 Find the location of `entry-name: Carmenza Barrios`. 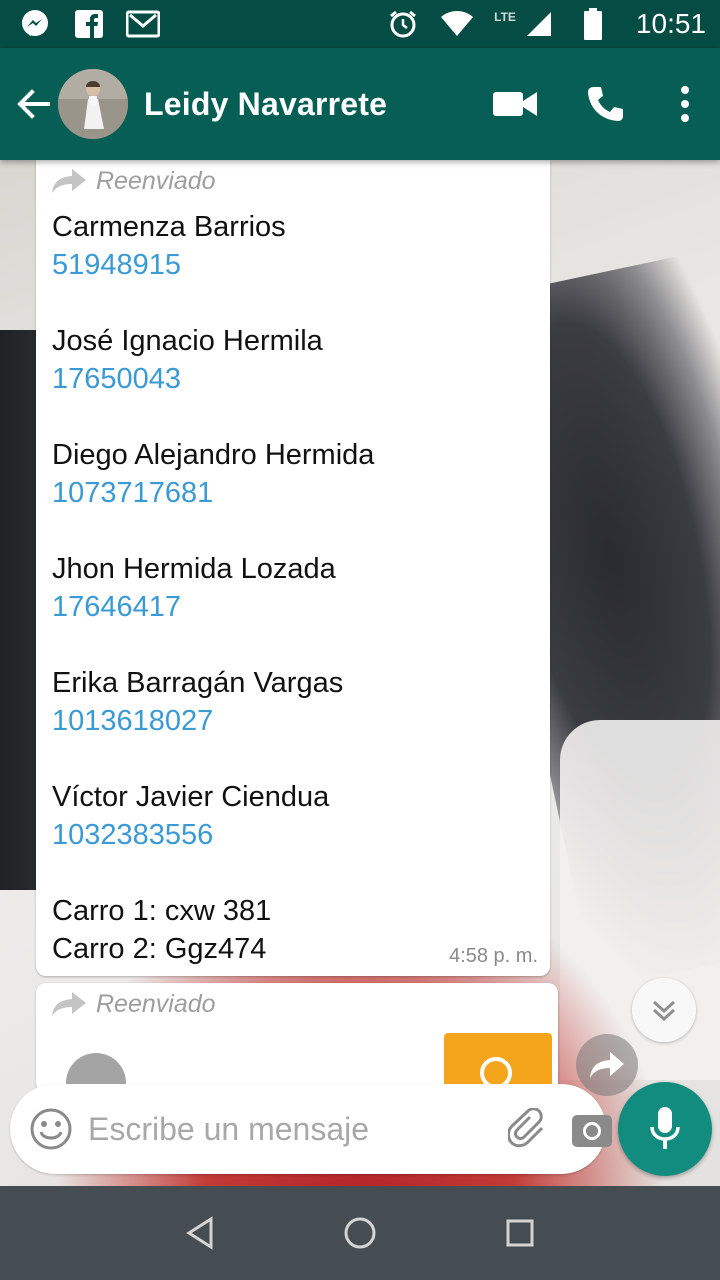

entry-name: Carmenza Barrios is located at coordinates (169, 227).